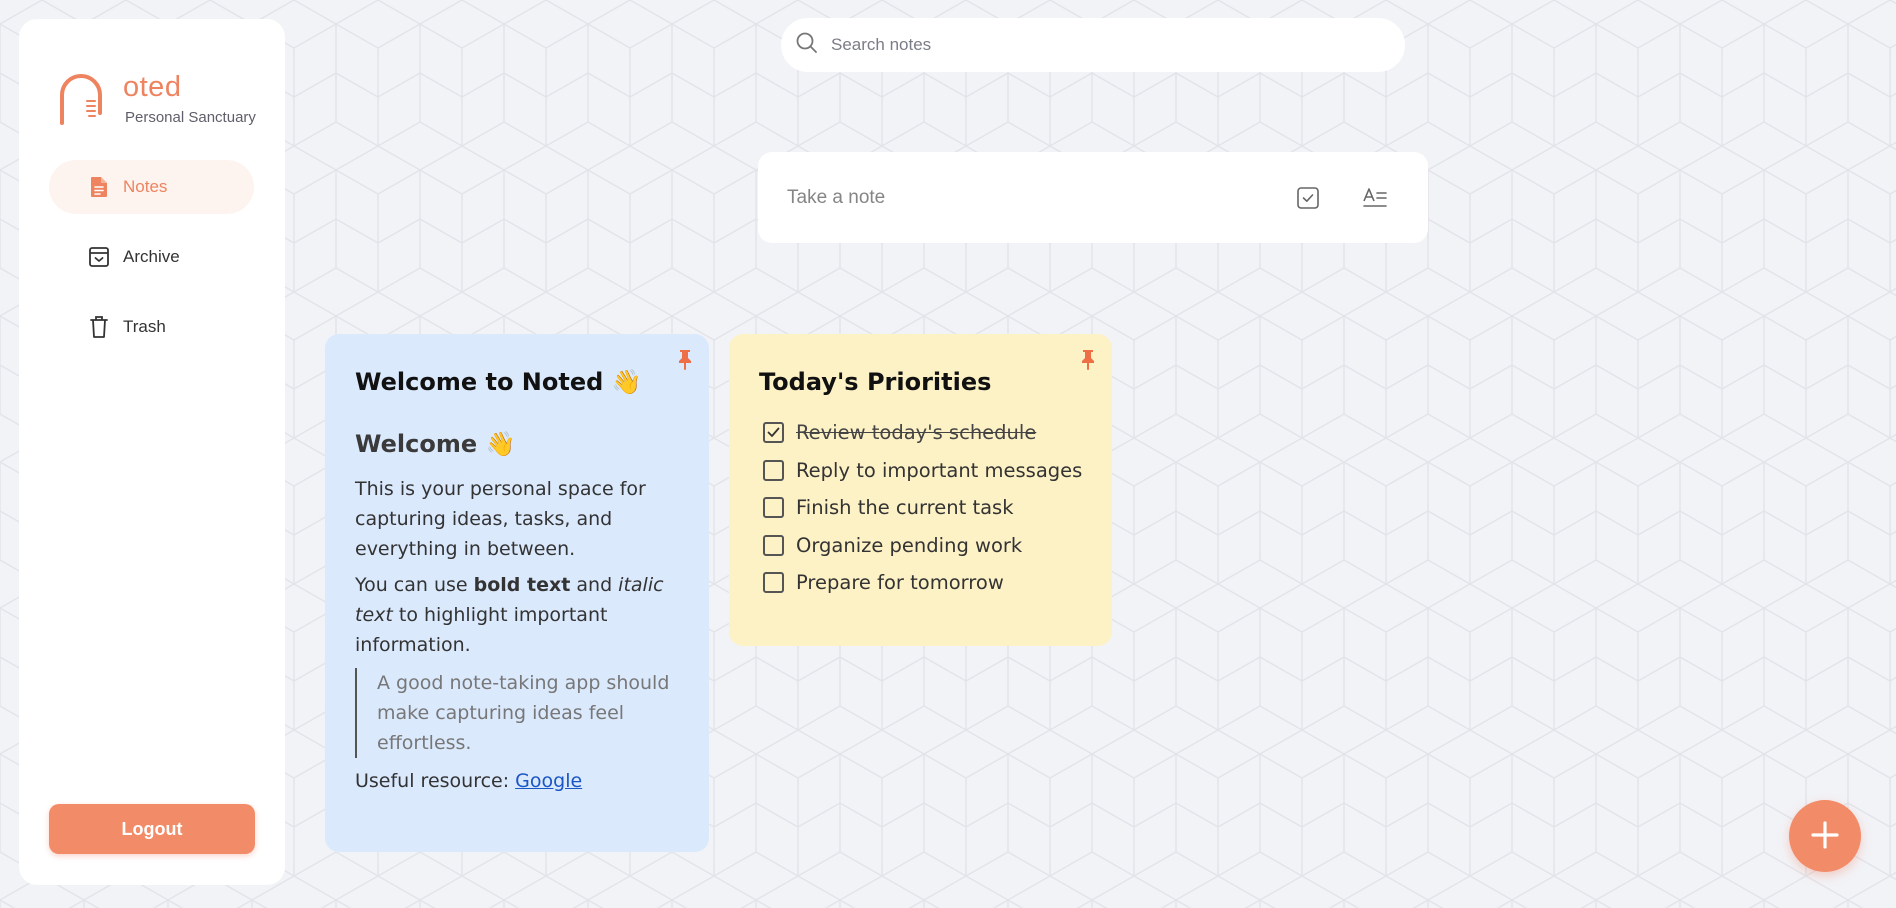 Image resolution: width=1896 pixels, height=908 pixels. I want to click on add-note-button, so click(1825, 836).